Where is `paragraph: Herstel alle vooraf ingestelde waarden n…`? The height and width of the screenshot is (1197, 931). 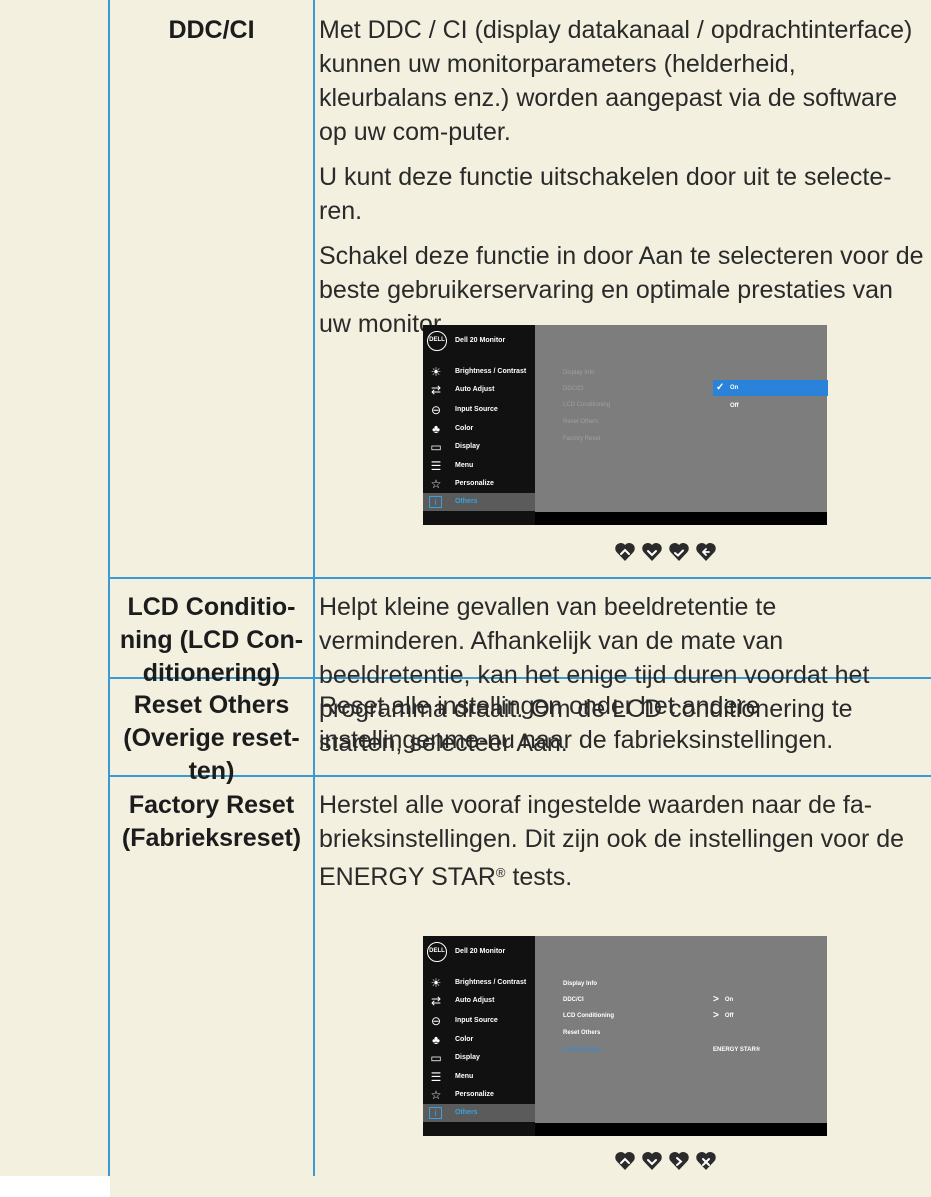
paragraph: Herstel alle vooraf ingestelde waarden n… is located at coordinates (622, 841).